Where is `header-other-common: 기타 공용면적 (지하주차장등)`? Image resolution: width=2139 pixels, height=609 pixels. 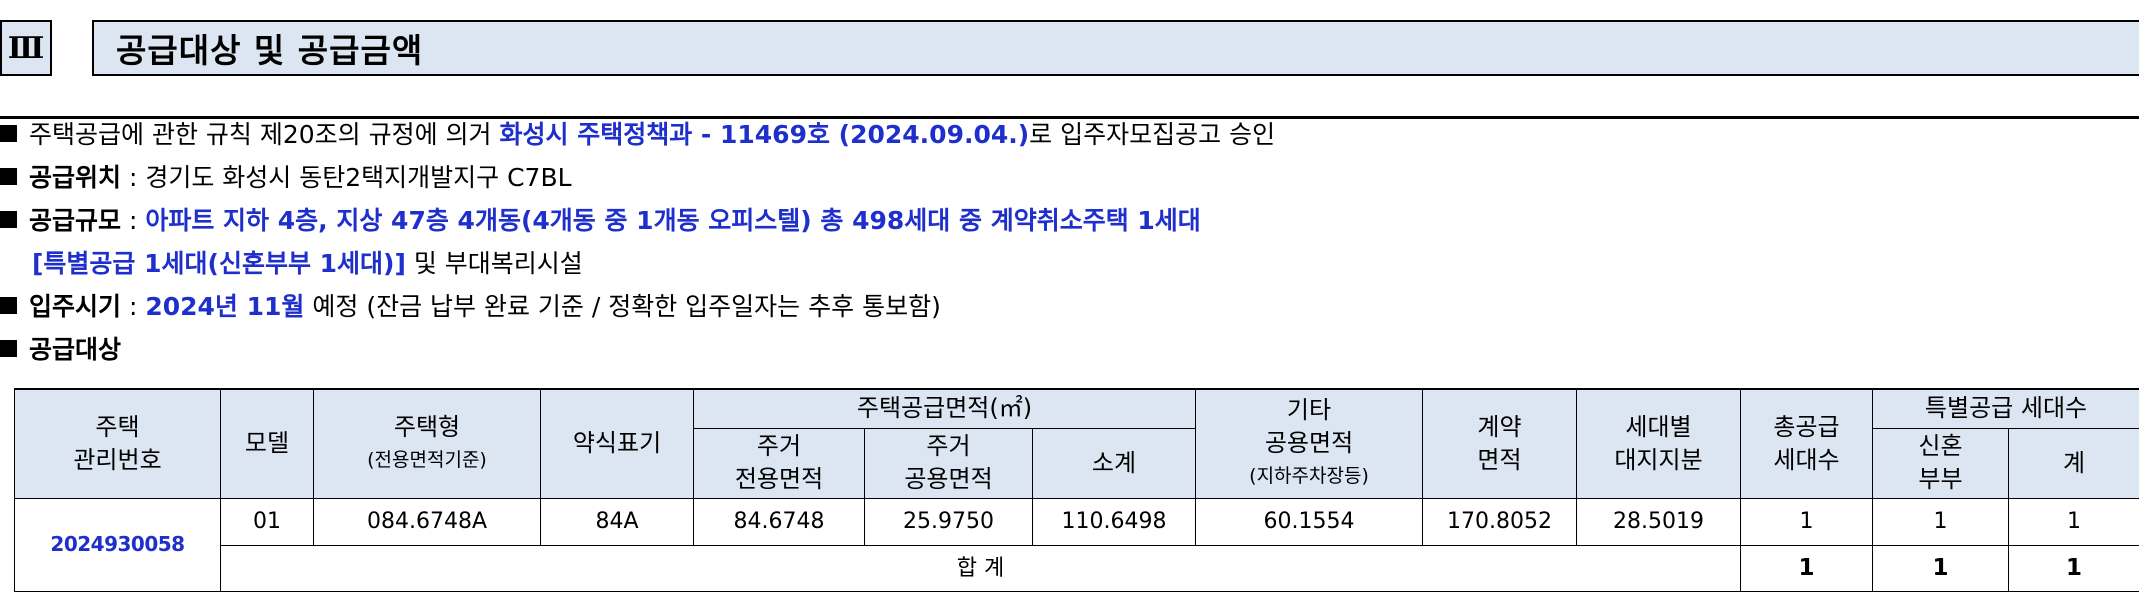 header-other-common: 기타 공용면적 (지하주차장등) is located at coordinates (1309, 443).